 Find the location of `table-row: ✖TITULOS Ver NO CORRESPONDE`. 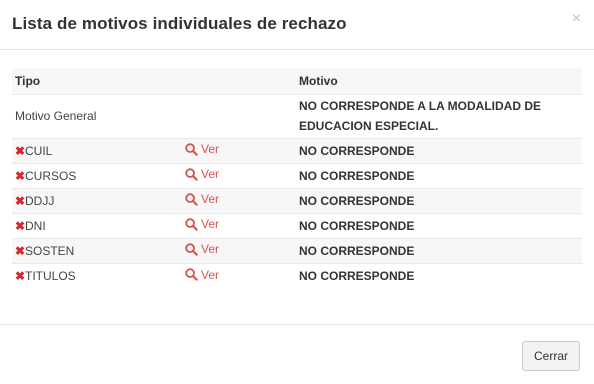

table-row: ✖TITULOS Ver NO CORRESPONDE is located at coordinates (297, 275).